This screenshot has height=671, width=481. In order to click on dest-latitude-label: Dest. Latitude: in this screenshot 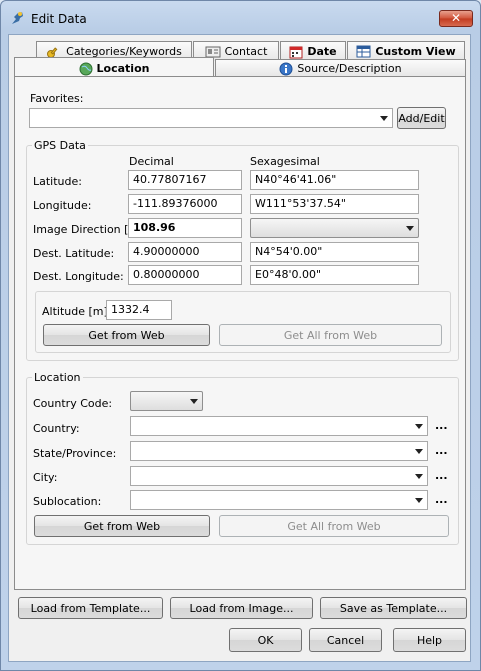, I will do `click(74, 253)`.